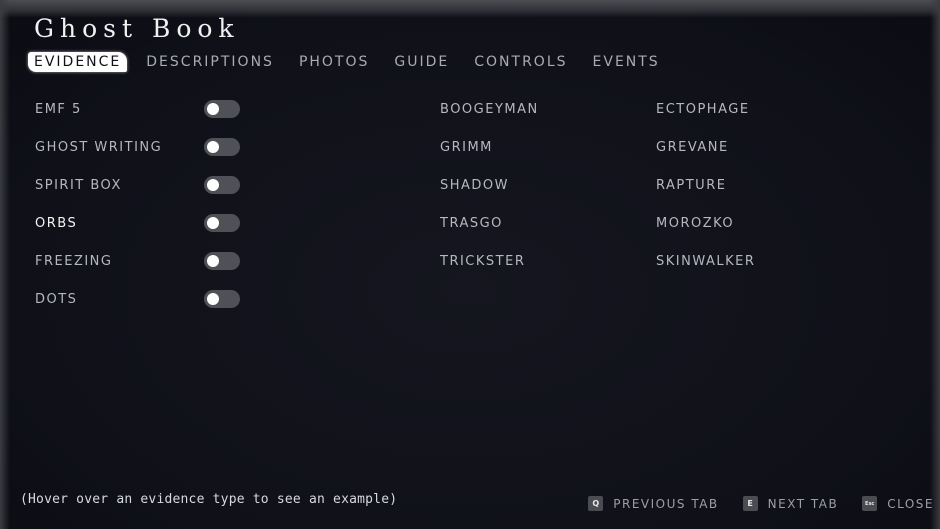 Image resolution: width=940 pixels, height=529 pixels. I want to click on evidence-toggle-ghost-writing, so click(222, 147).